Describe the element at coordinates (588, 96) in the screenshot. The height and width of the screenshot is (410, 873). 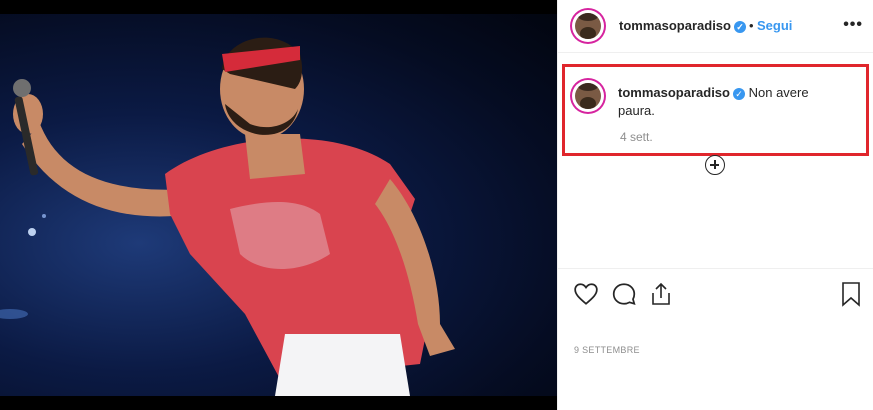
I see `comment-author-avatar` at that location.